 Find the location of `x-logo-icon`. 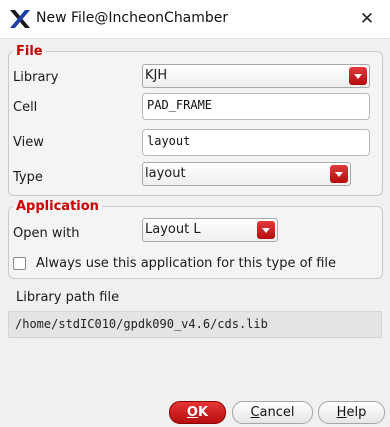

x-logo-icon is located at coordinates (20, 19).